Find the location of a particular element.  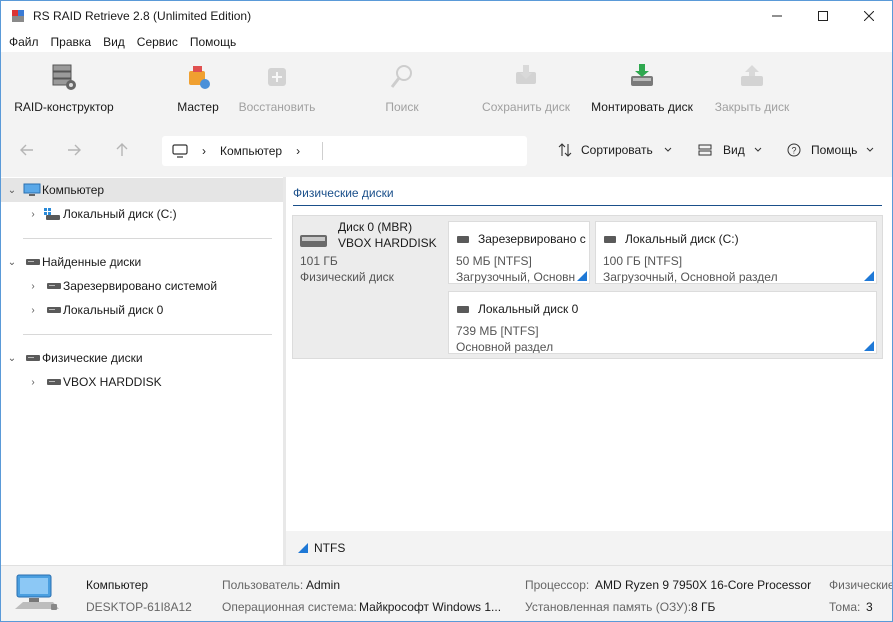

section-divider is located at coordinates (587, 205).